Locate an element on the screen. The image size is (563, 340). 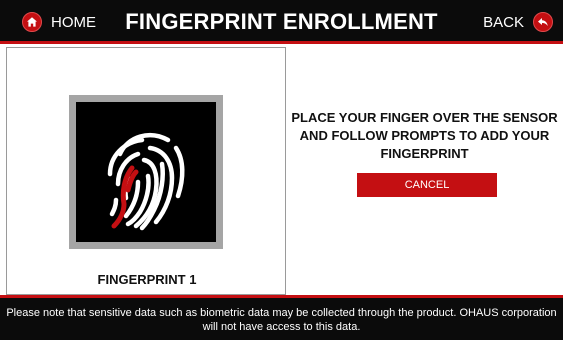
instruction-line: PLACE YOUR FINGER OVER THE SENSOR is located at coordinates (424, 117).